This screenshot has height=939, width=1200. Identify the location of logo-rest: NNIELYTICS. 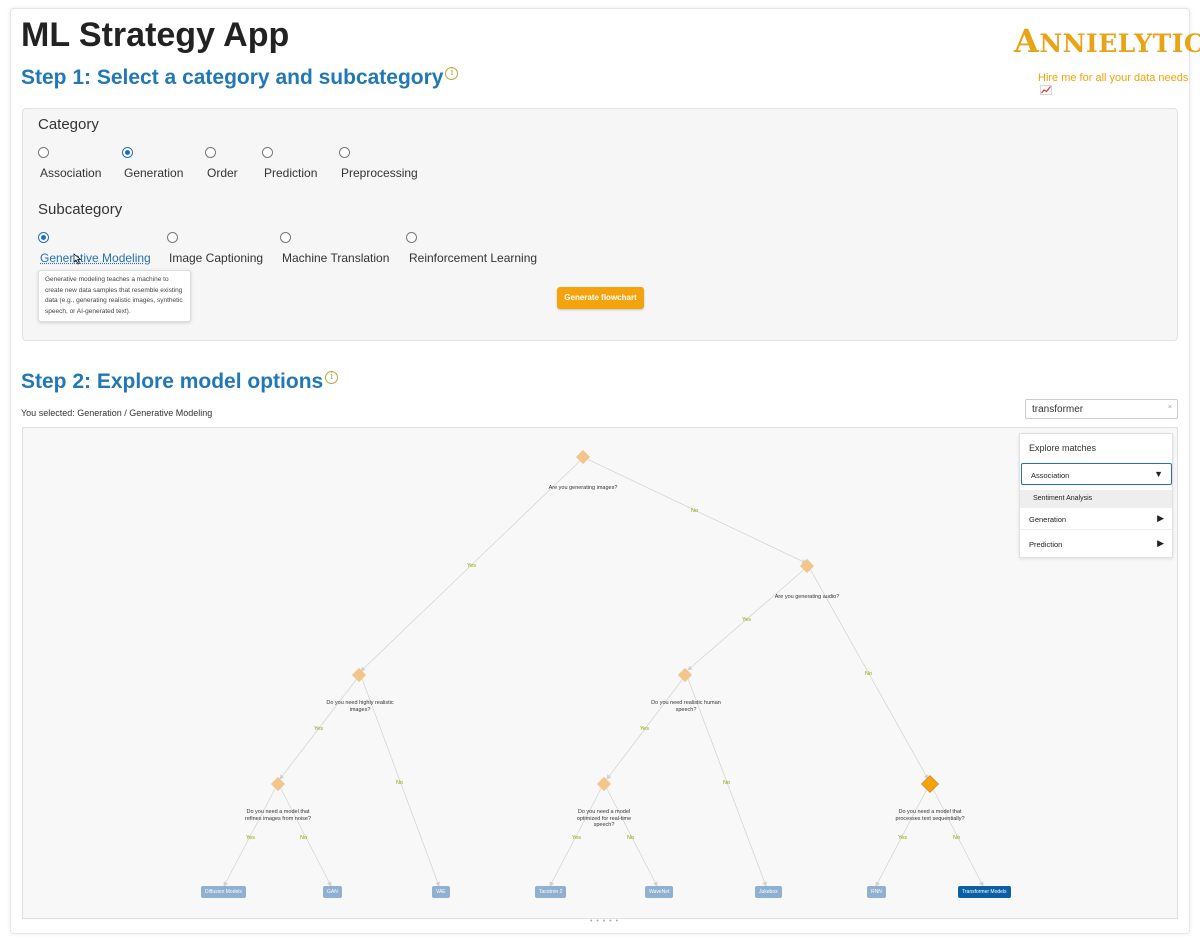
(1119, 43).